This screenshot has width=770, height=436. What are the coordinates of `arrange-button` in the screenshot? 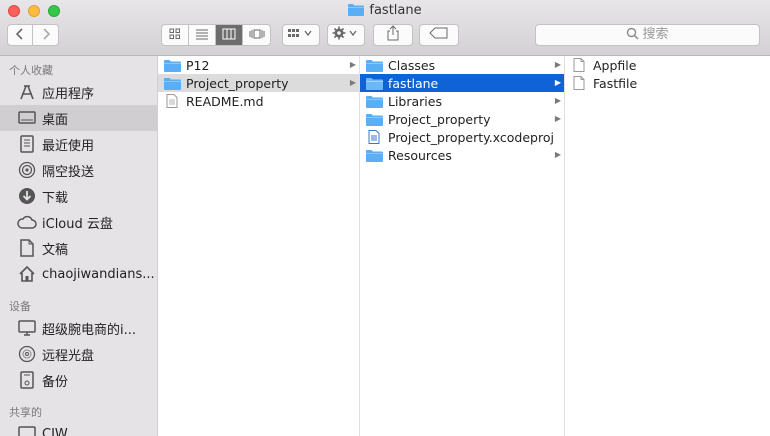 It's located at (301, 35).